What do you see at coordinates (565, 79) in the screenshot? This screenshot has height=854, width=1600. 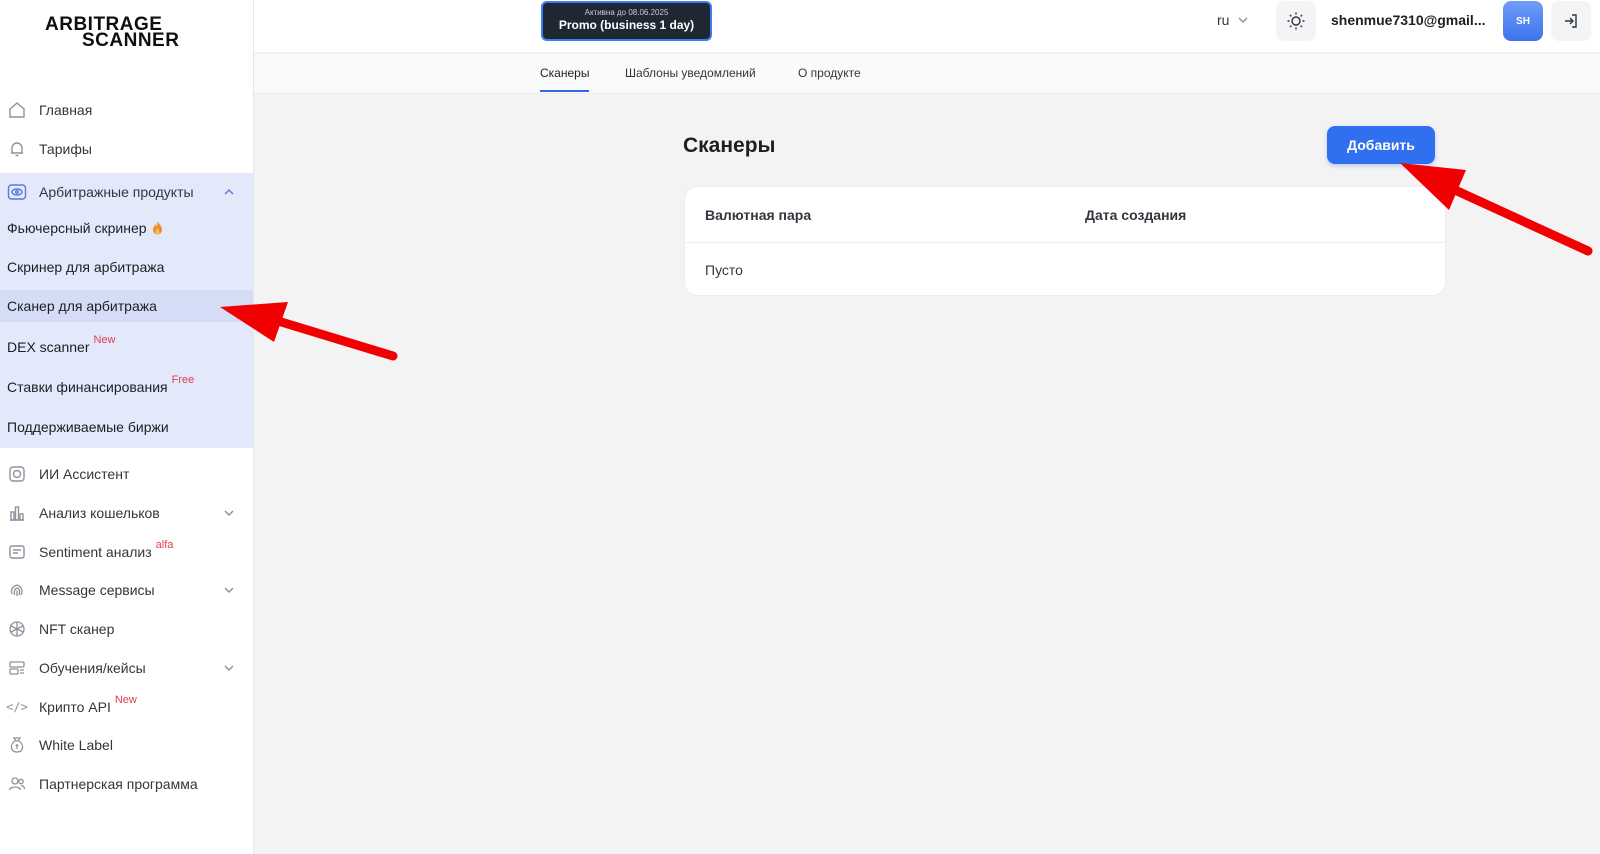 I see `tab-scanners: Сканеры` at bounding box center [565, 79].